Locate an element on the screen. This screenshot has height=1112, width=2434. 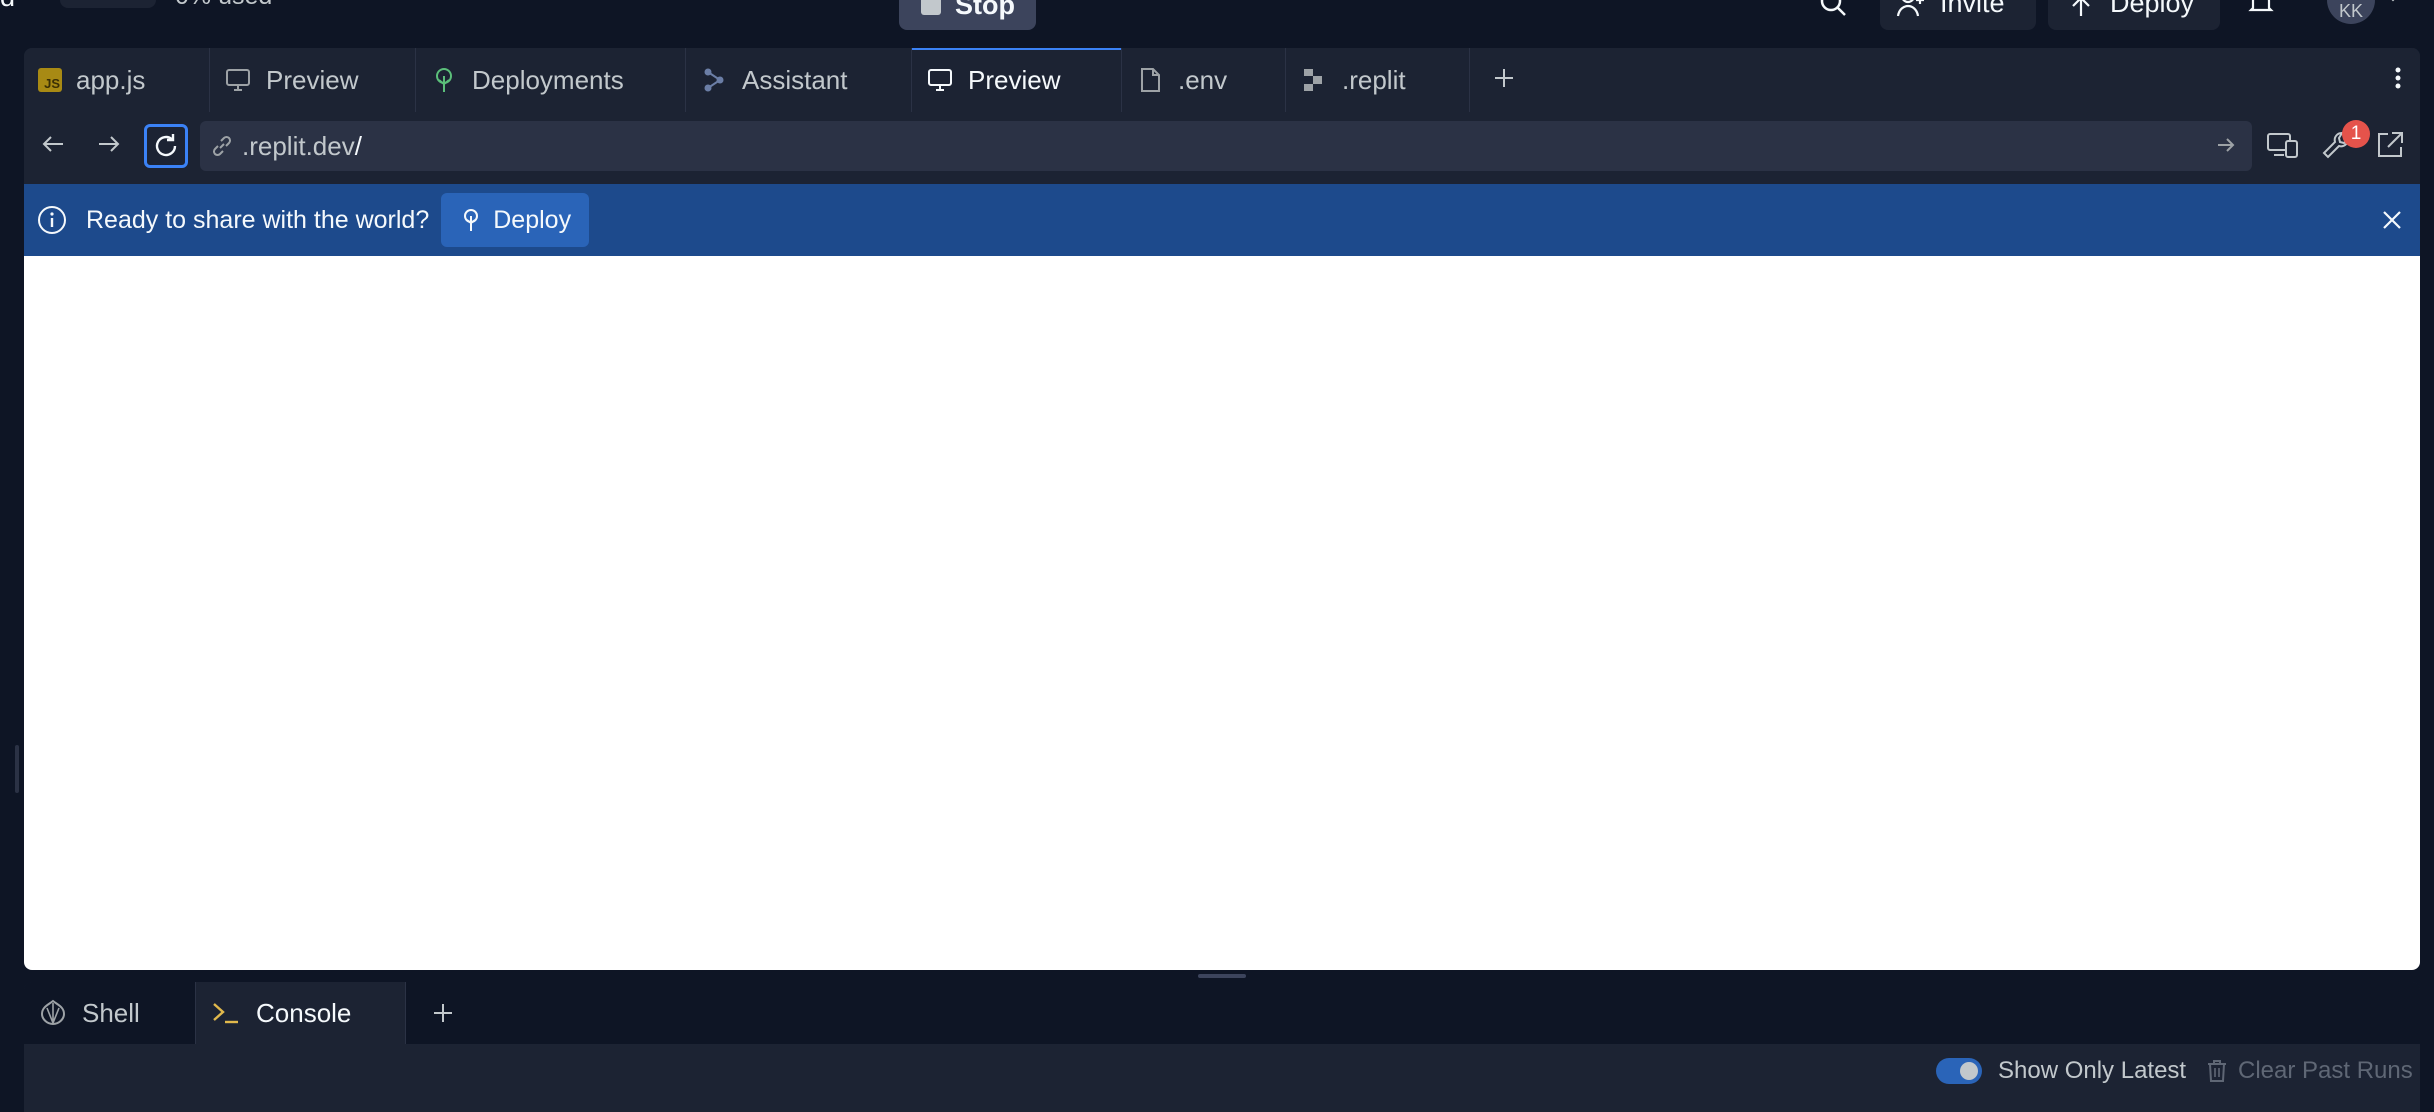
external-link-icon is located at coordinates (2390, 145).